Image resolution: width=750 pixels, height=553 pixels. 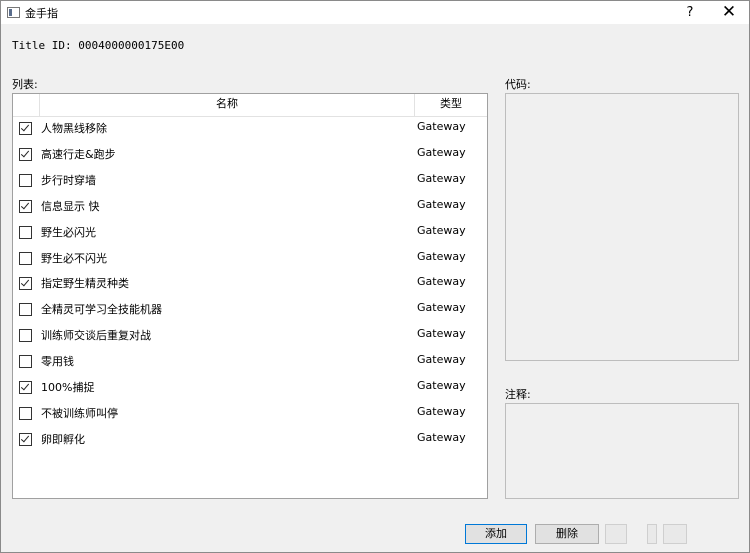 What do you see at coordinates (96, 336) in the screenshot?
I see `cheat-name: 训练师交谈后重复对战` at bounding box center [96, 336].